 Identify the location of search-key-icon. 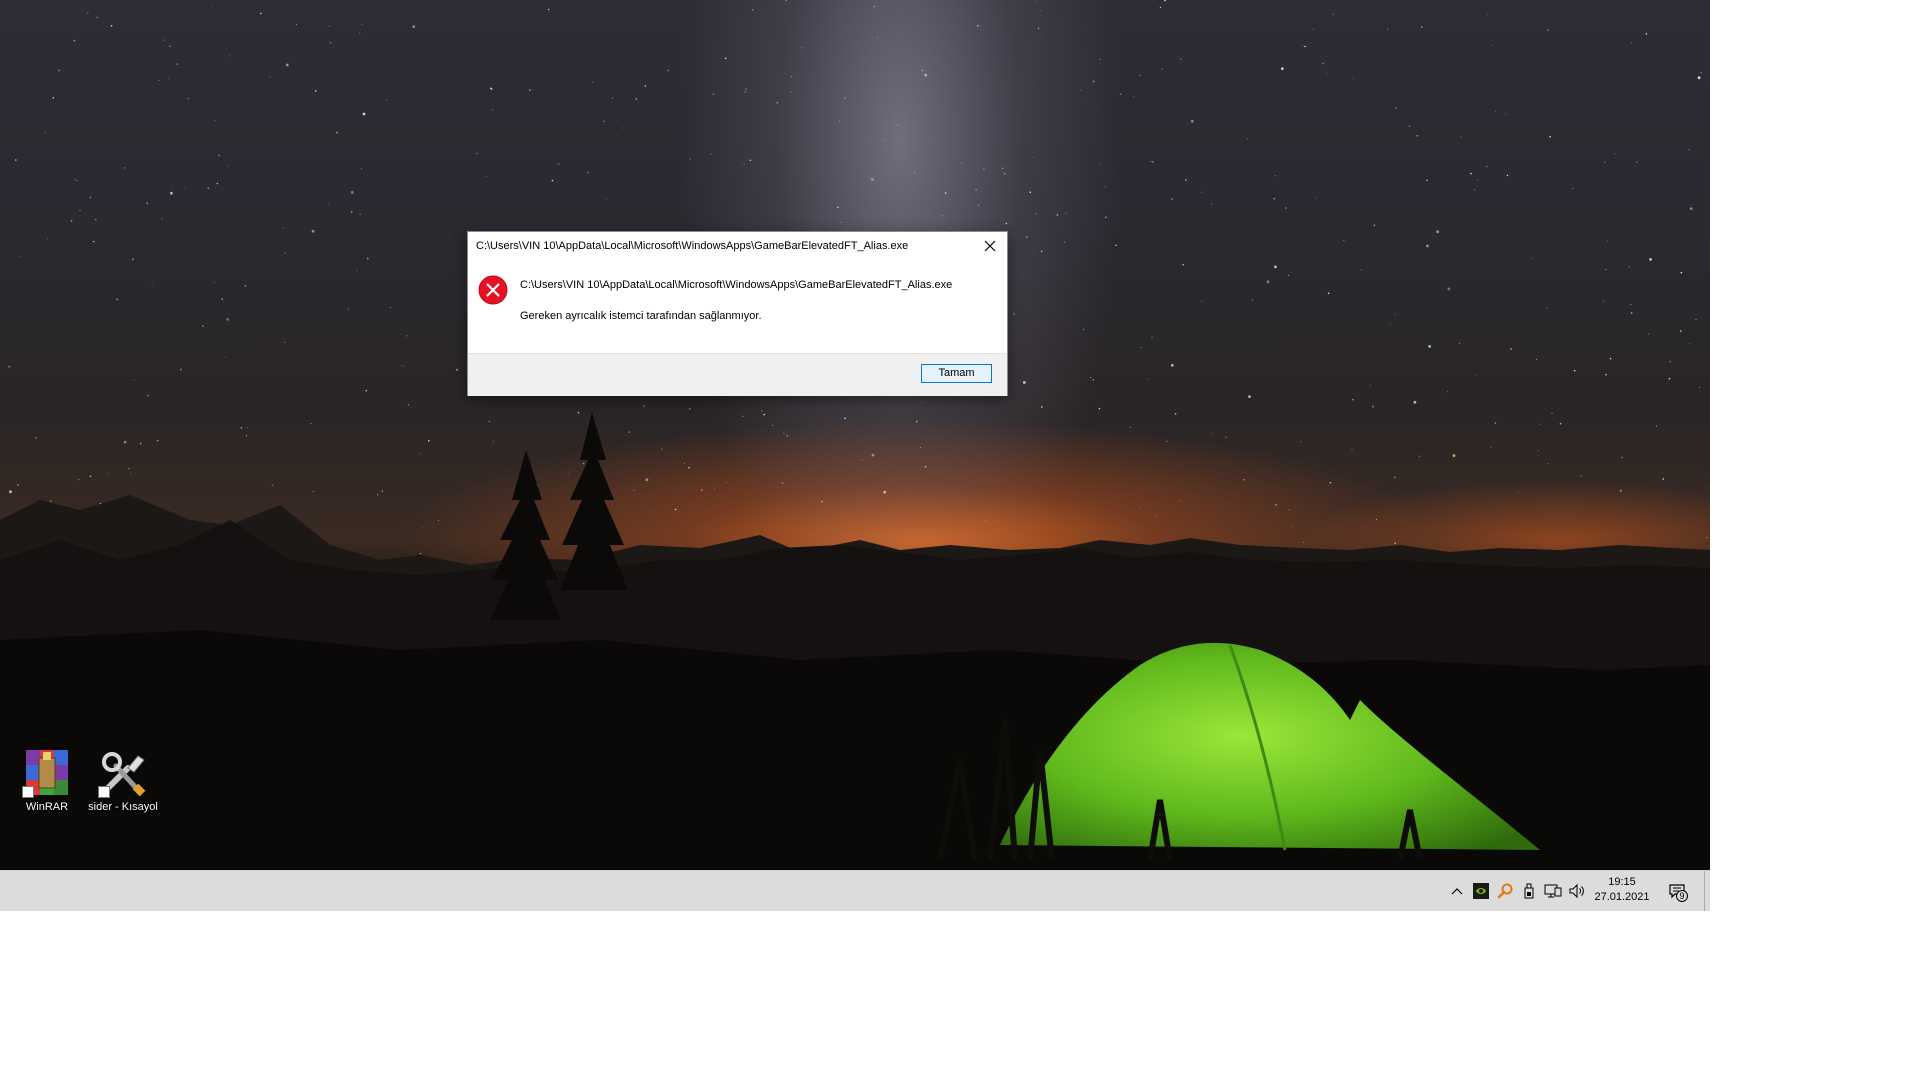
(1505, 891).